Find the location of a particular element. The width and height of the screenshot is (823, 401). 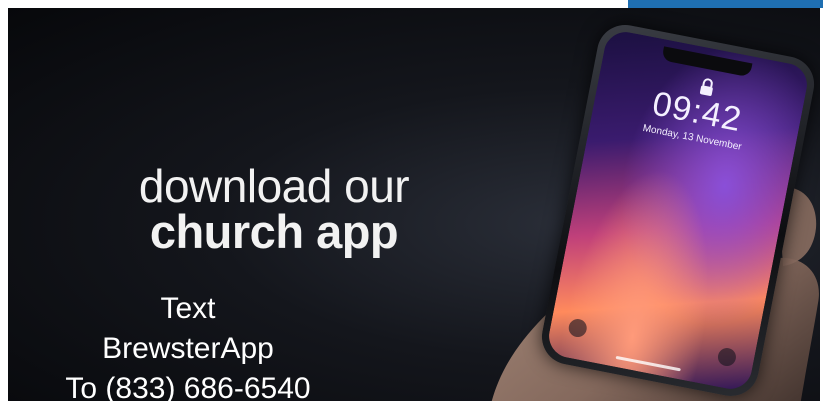

sms-keyword: BrewsterApp is located at coordinates (188, 348).